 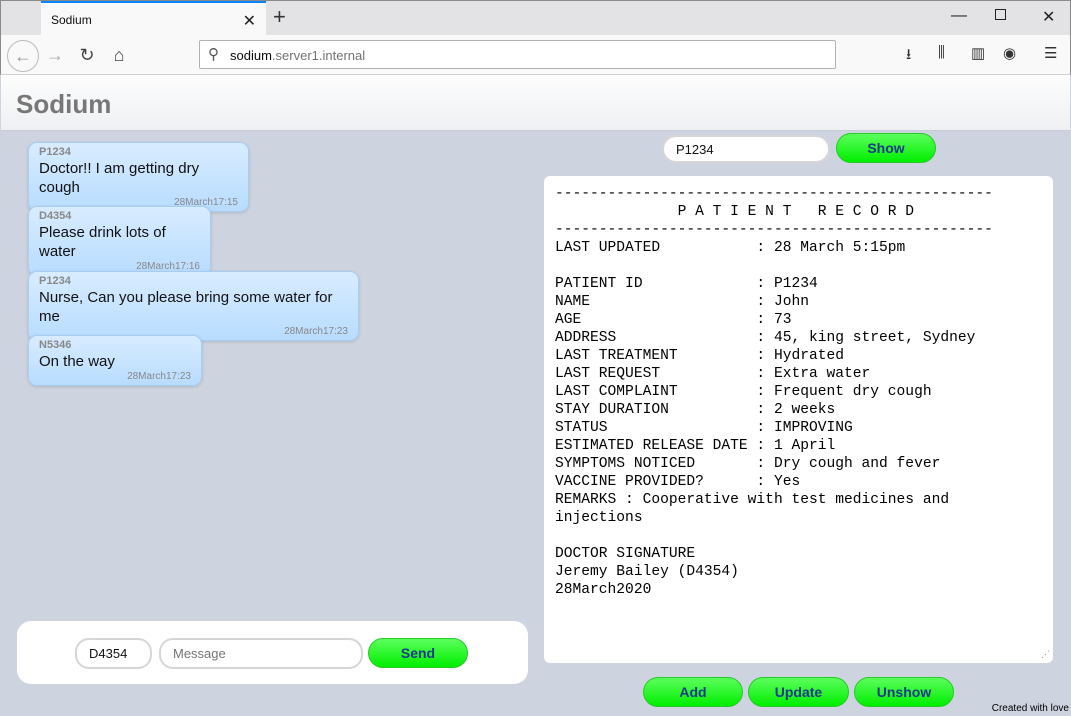 I want to click on message-sender: D4354, so click(x=55, y=216).